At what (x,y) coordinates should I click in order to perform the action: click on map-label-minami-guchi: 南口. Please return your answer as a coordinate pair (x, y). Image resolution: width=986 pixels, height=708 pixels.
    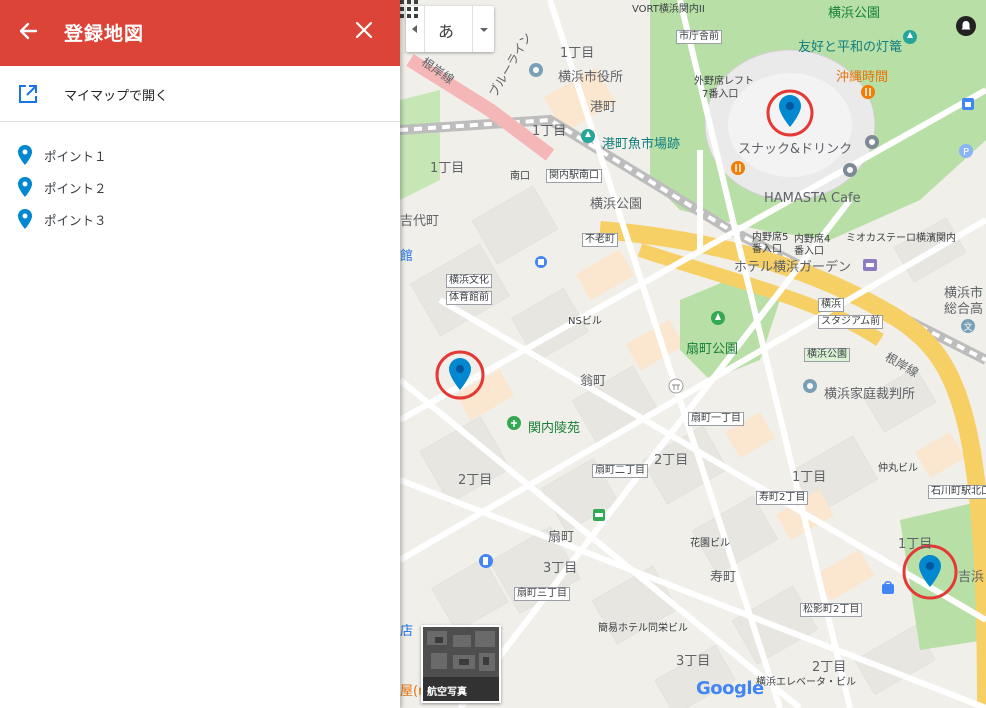
    Looking at the image, I should click on (520, 176).